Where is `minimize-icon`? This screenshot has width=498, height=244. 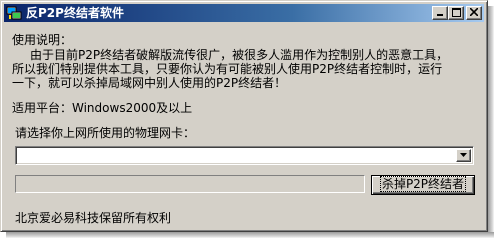 minimize-icon is located at coordinates (440, 15).